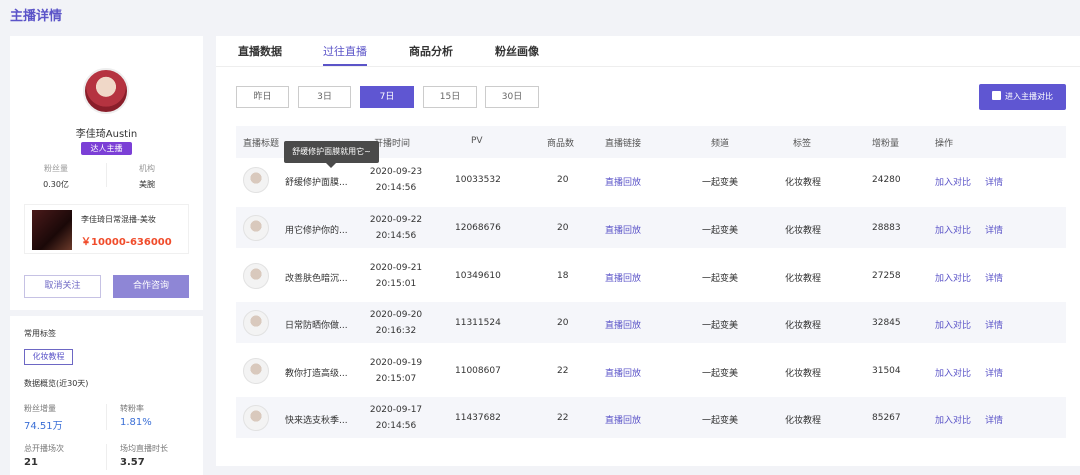 This screenshot has width=1080, height=475. Describe the element at coordinates (886, 323) in the screenshot. I see `row-fans-growth: 32845` at that location.